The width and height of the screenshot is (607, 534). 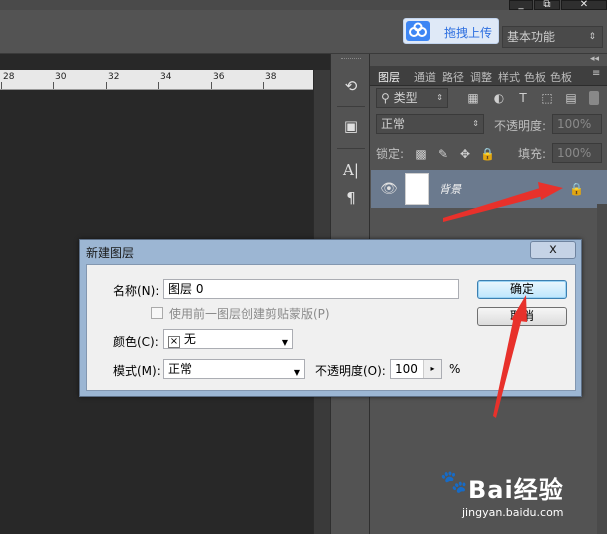 What do you see at coordinates (487, 154) in the screenshot?
I see `lock-all-icon: 🔒` at bounding box center [487, 154].